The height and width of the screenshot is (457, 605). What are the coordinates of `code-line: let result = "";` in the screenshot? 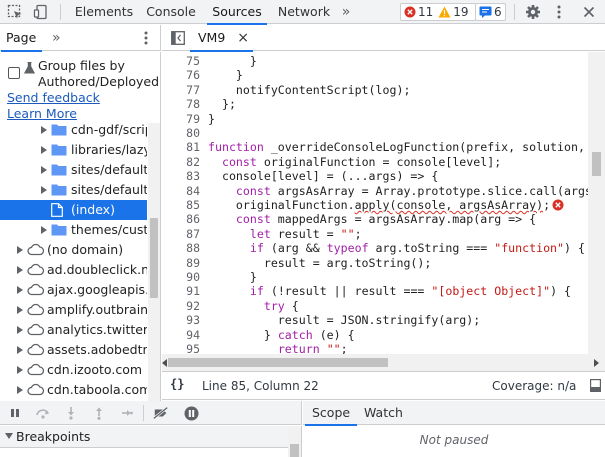 It's located at (285, 234).